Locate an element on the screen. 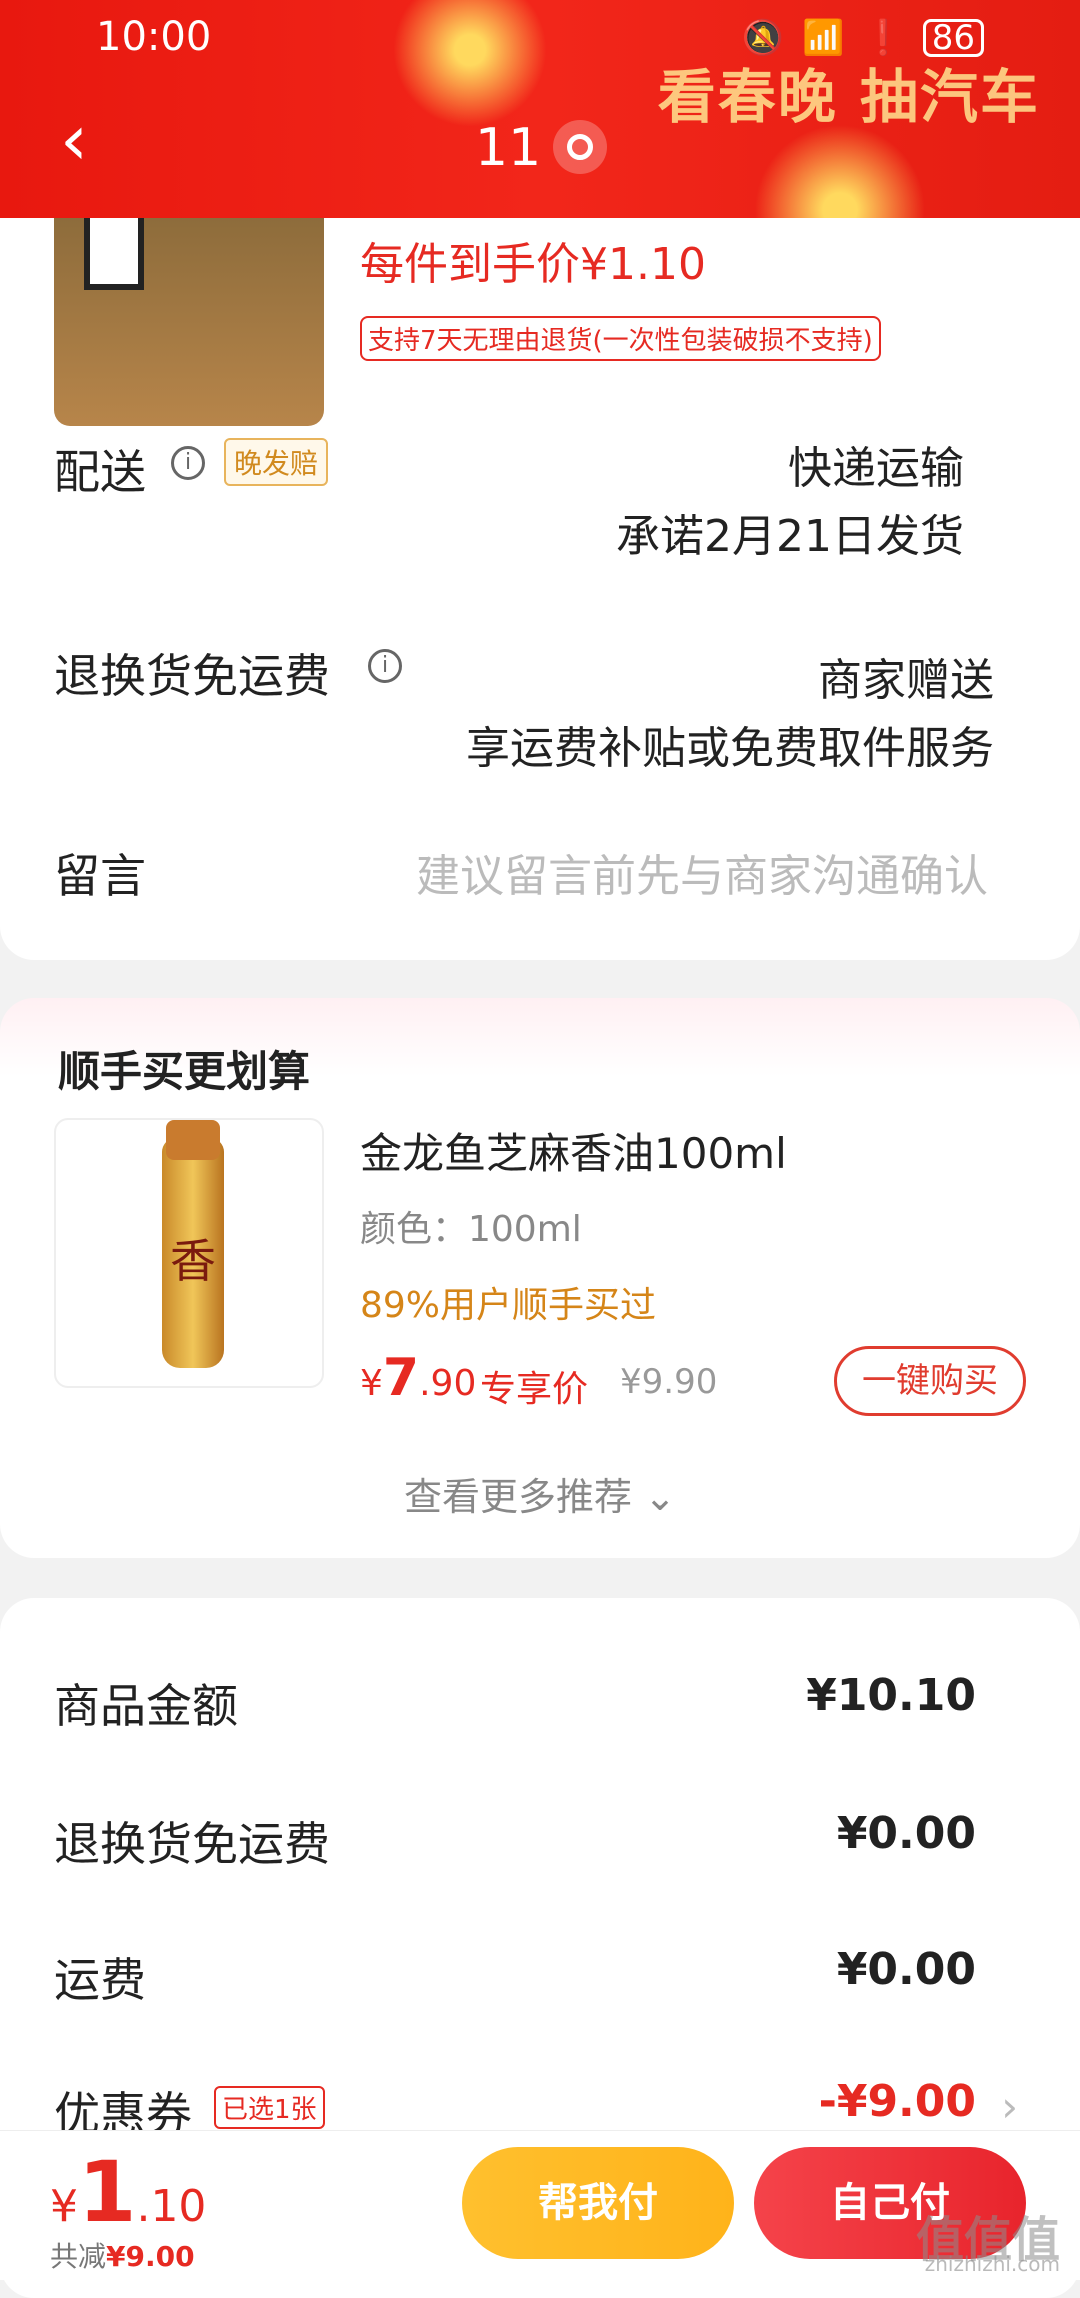  price-int: 7 is located at coordinates (401, 1378).